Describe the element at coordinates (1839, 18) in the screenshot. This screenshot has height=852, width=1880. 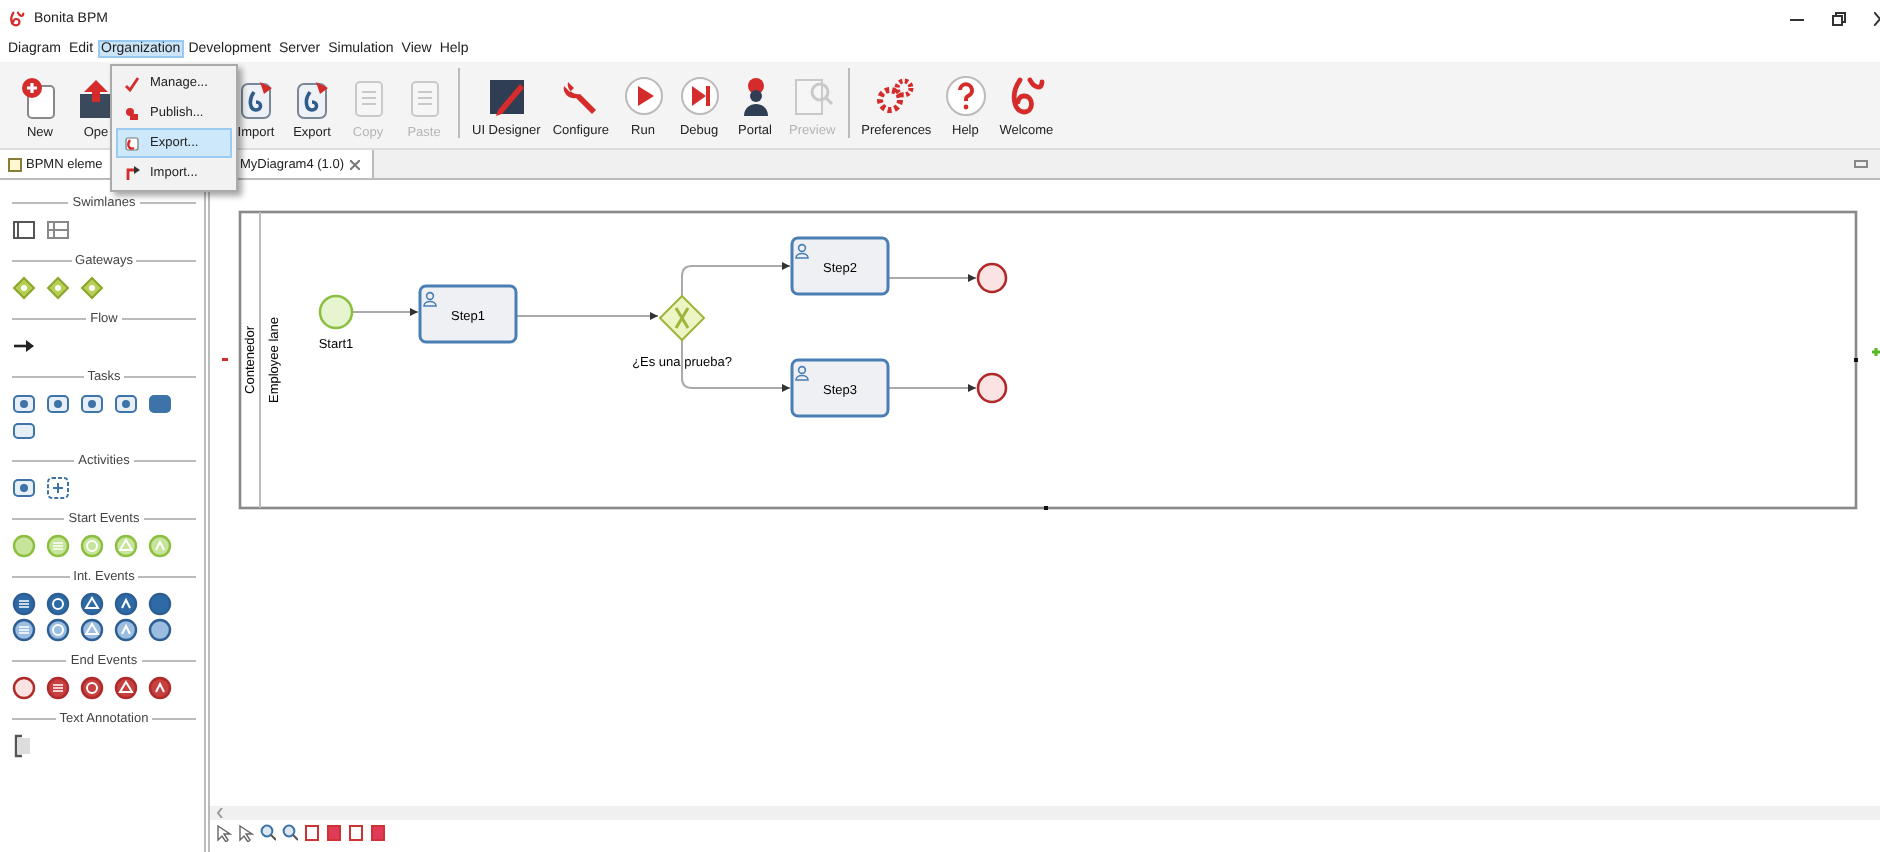
I see `restore-icon` at that location.